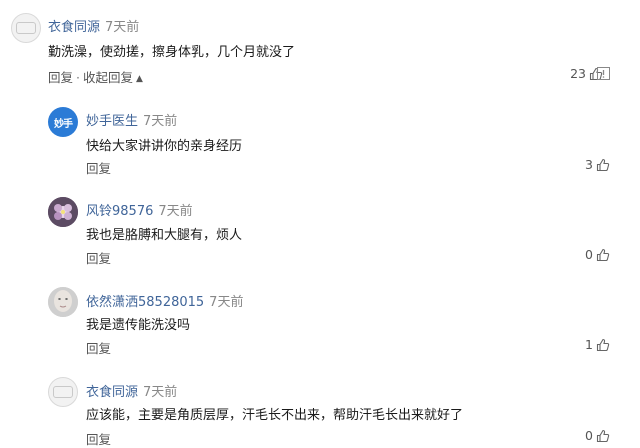  I want to click on comment-username: 依然潇洒58528015 7天前, so click(164, 300).